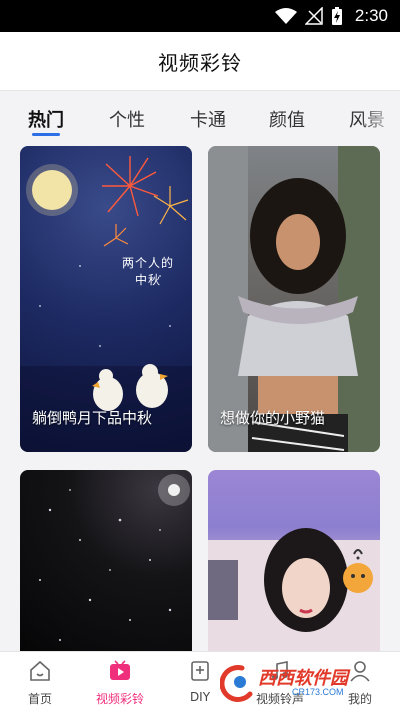 This screenshot has width=400, height=712. What do you see at coordinates (46, 119) in the screenshot?
I see `tab-hot: 热门` at bounding box center [46, 119].